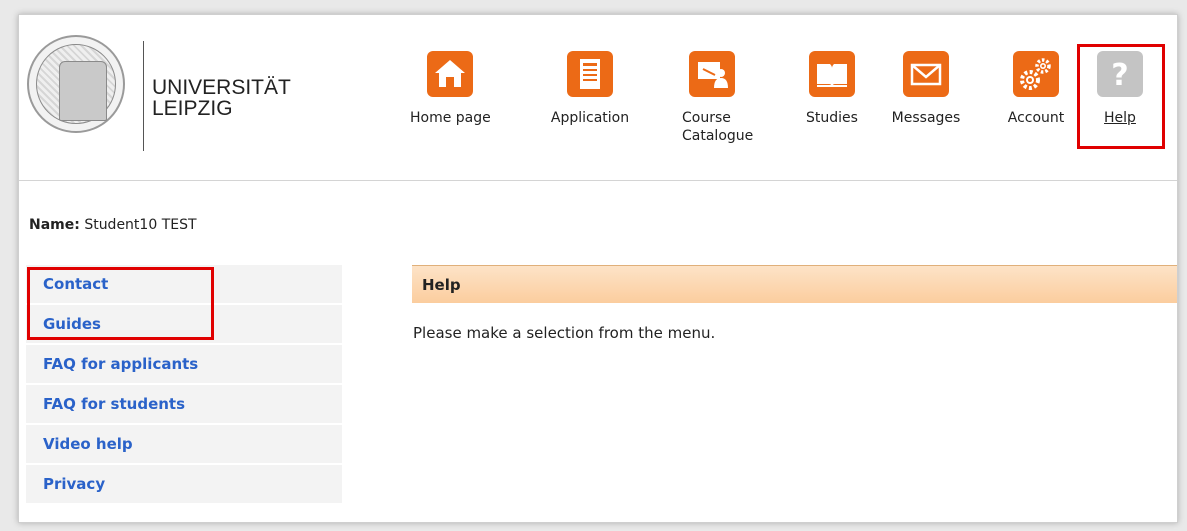 This screenshot has height=531, width=1187. What do you see at coordinates (1121, 96) in the screenshot?
I see `help-highlight-box` at bounding box center [1121, 96].